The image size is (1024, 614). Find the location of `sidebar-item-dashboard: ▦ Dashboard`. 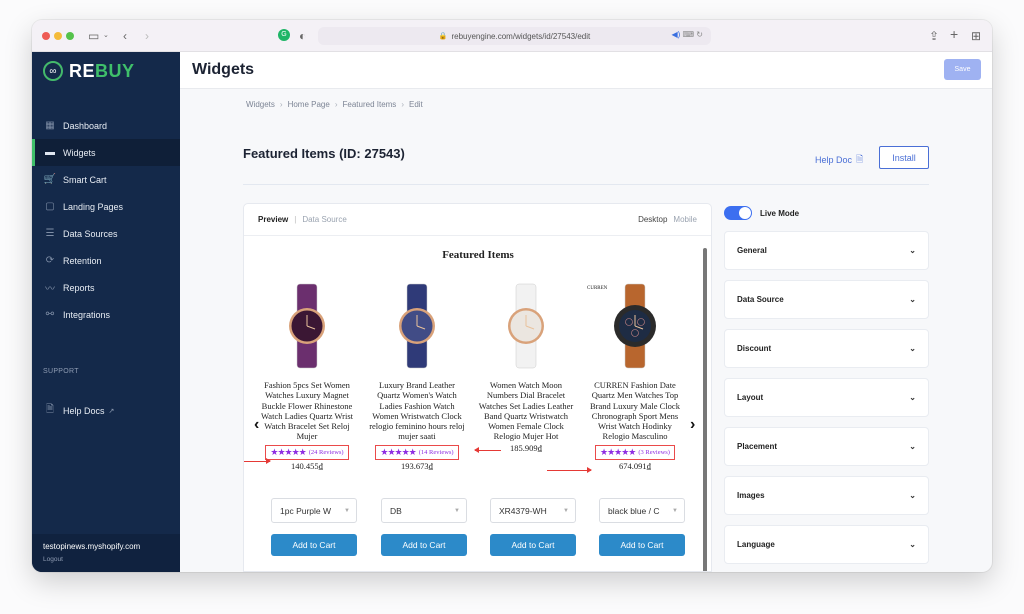

sidebar-item-dashboard: ▦ Dashboard is located at coordinates (106, 125).